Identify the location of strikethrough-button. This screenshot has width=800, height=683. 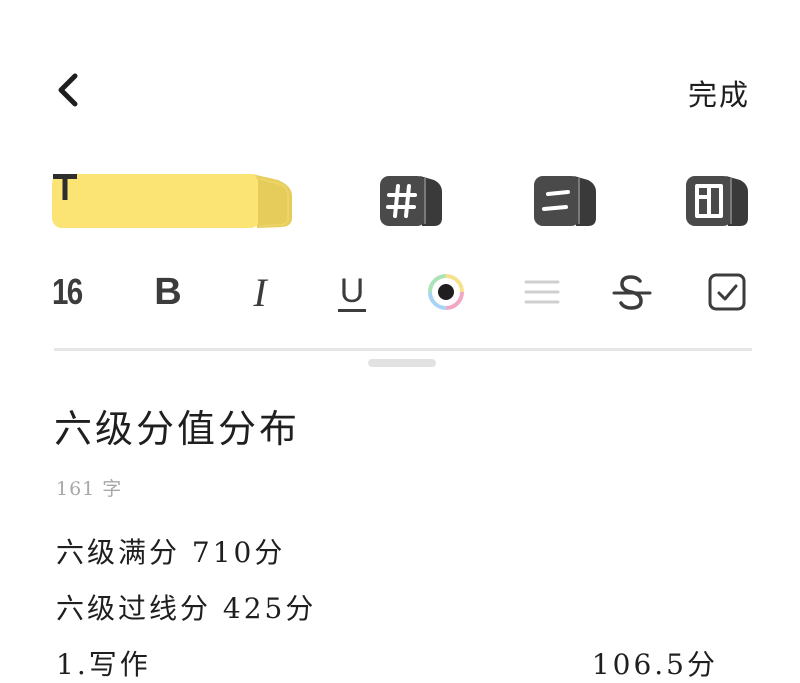
(632, 292).